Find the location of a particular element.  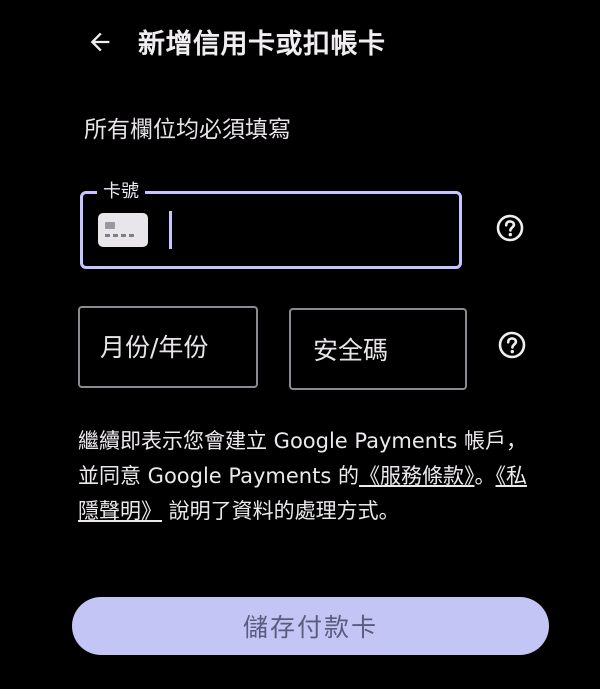

page-title: 新增信用卡或扣帳卡 is located at coordinates (262, 44).